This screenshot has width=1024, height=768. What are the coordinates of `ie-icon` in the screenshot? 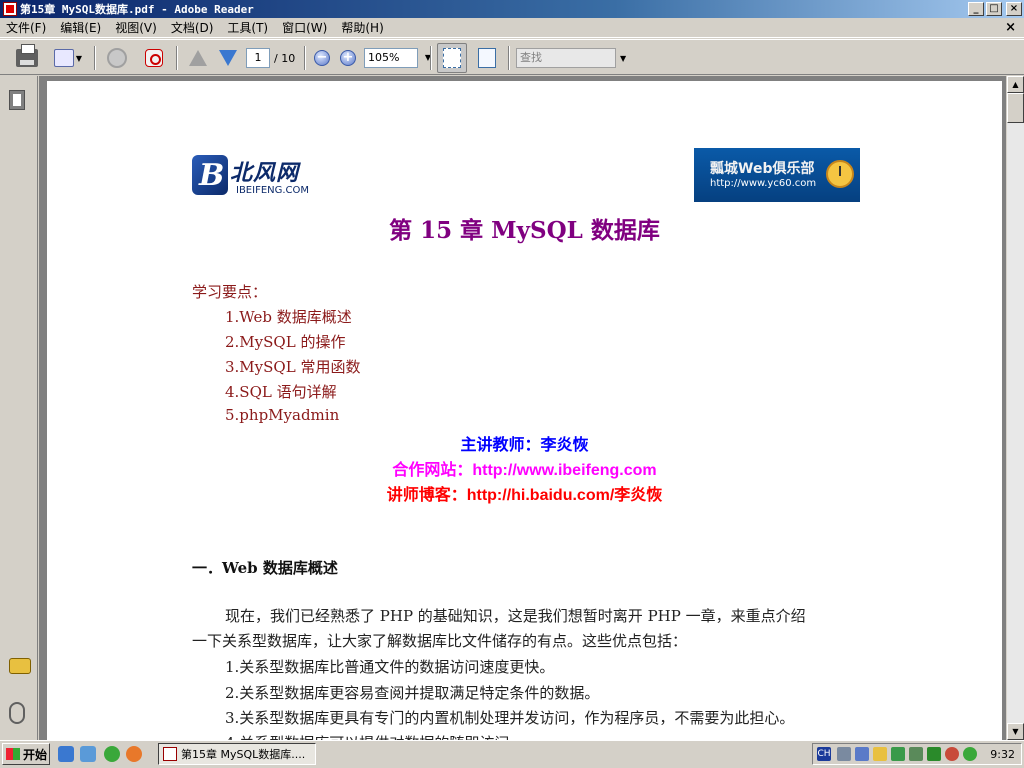 It's located at (88, 754).